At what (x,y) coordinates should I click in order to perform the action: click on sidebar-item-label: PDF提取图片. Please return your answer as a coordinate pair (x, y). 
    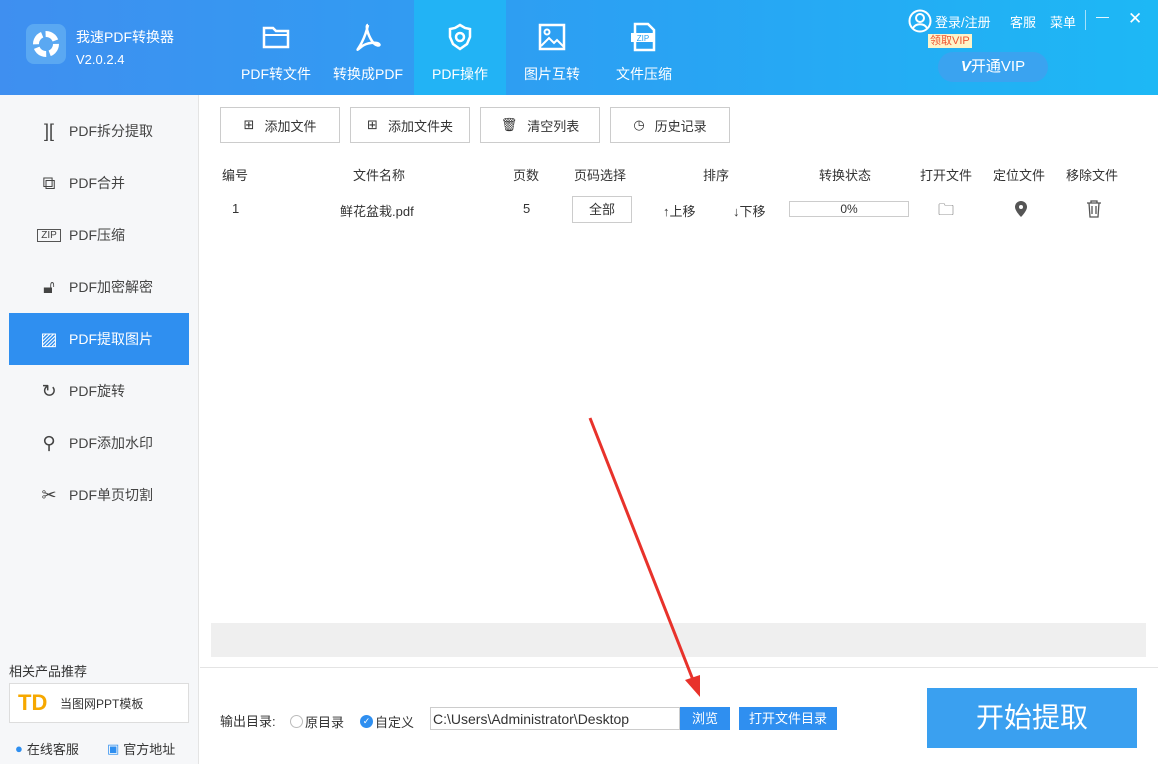
    Looking at the image, I should click on (111, 339).